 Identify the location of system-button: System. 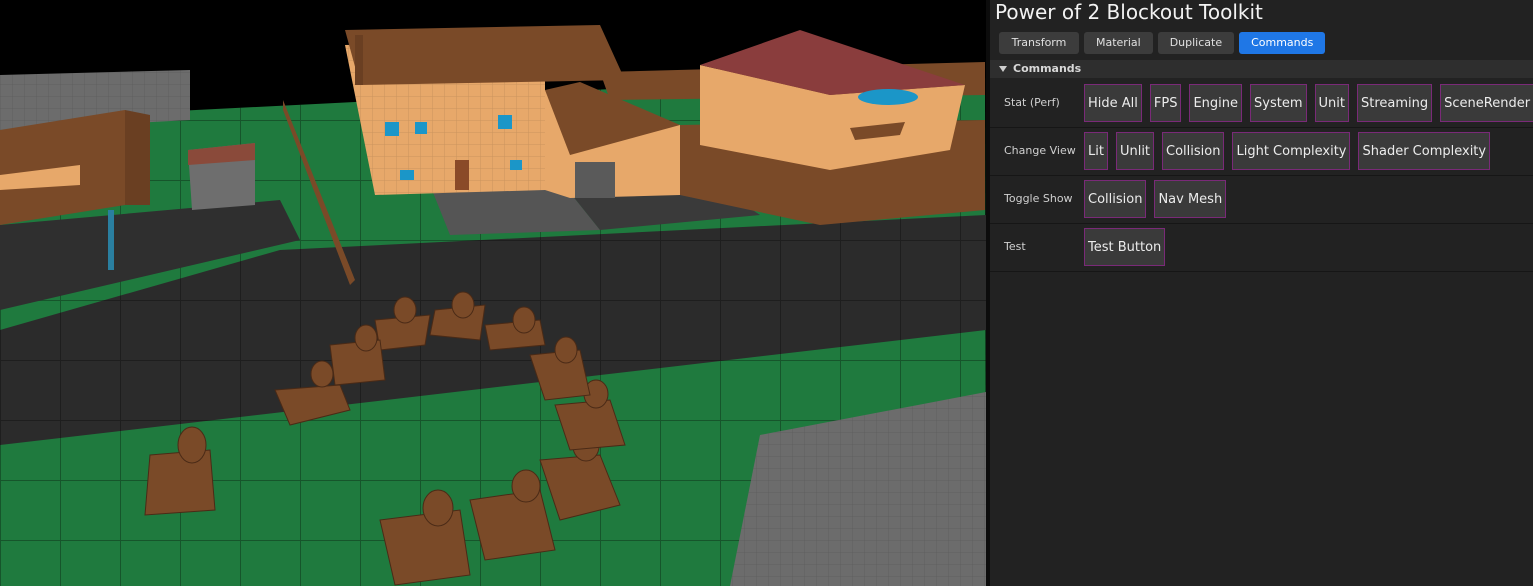
(1278, 103).